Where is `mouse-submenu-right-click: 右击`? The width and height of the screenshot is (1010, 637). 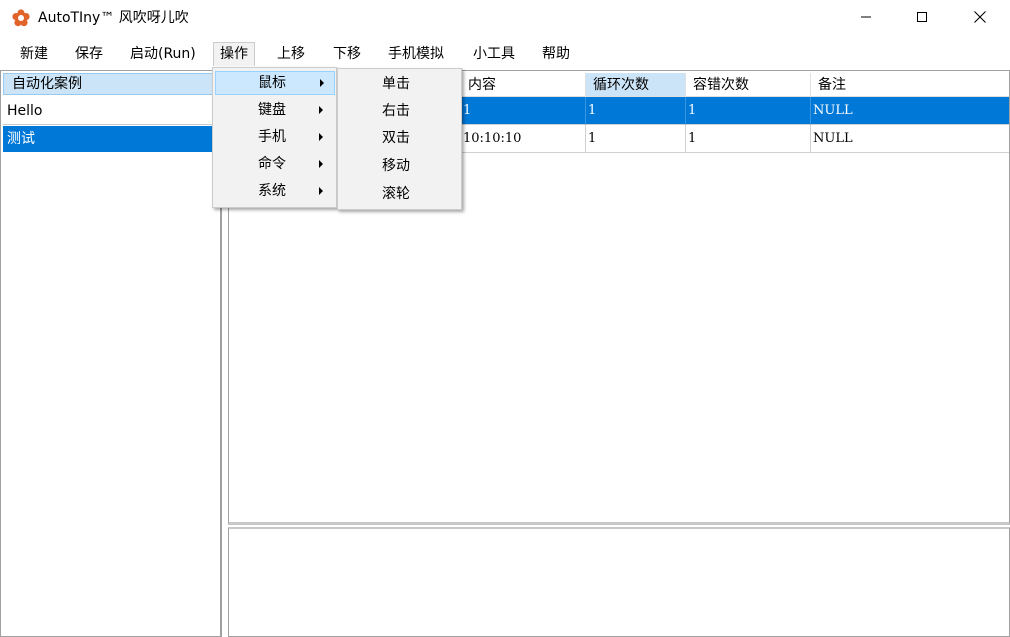 mouse-submenu-right-click: 右击 is located at coordinates (400, 111).